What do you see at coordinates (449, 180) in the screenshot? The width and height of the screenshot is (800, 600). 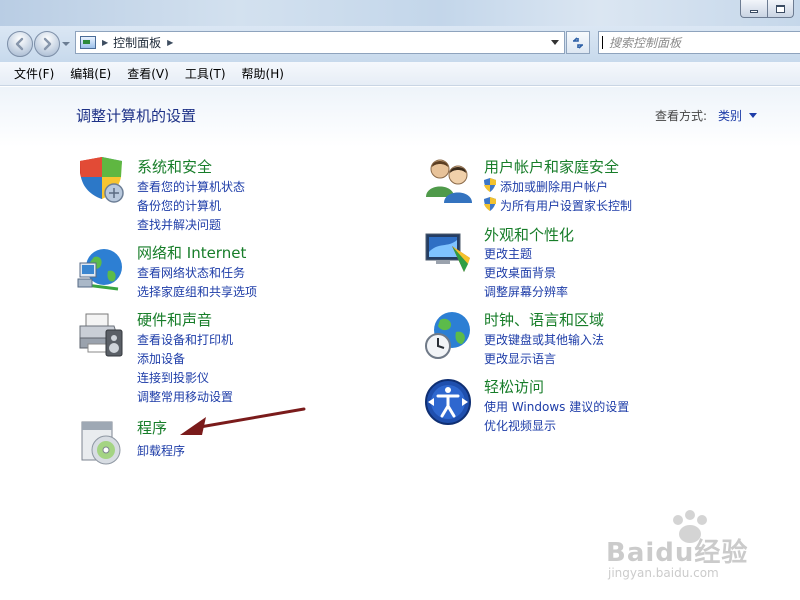 I see `user-accounts-icon` at bounding box center [449, 180].